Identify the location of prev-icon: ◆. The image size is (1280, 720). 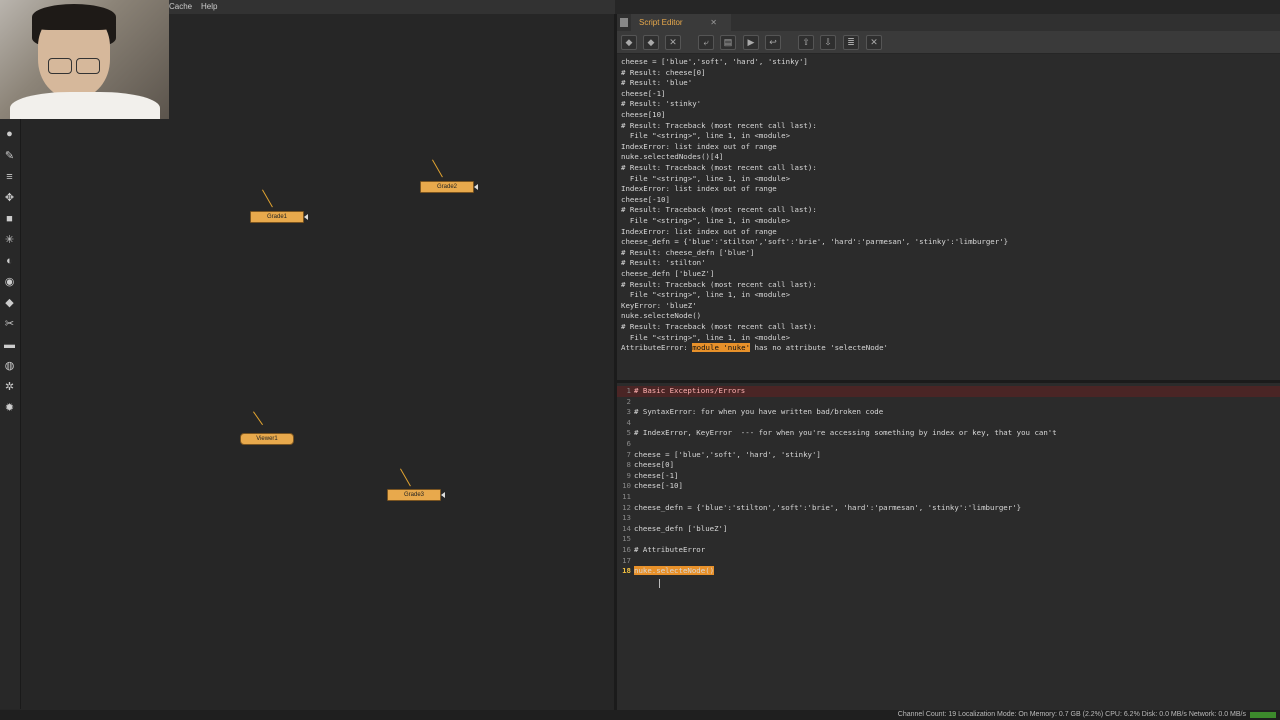
(629, 42).